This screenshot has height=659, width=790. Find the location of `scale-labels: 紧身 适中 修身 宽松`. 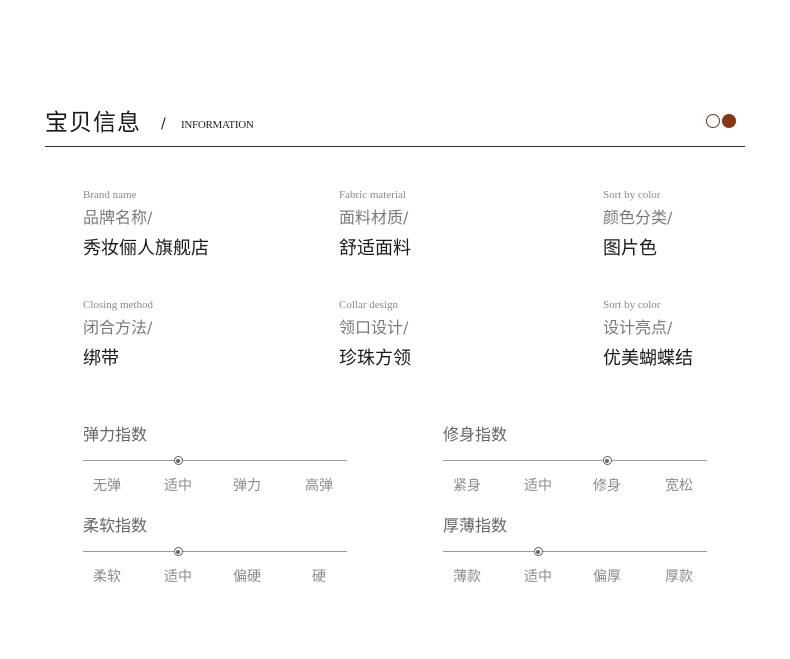

scale-labels: 紧身 适中 修身 宽松 is located at coordinates (575, 485).